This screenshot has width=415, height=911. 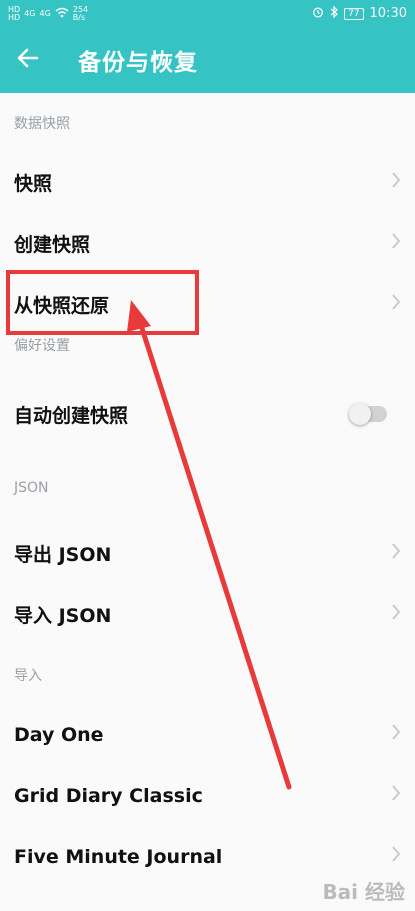 What do you see at coordinates (207, 182) in the screenshot?
I see `list-item-snapshots: 快照` at bounding box center [207, 182].